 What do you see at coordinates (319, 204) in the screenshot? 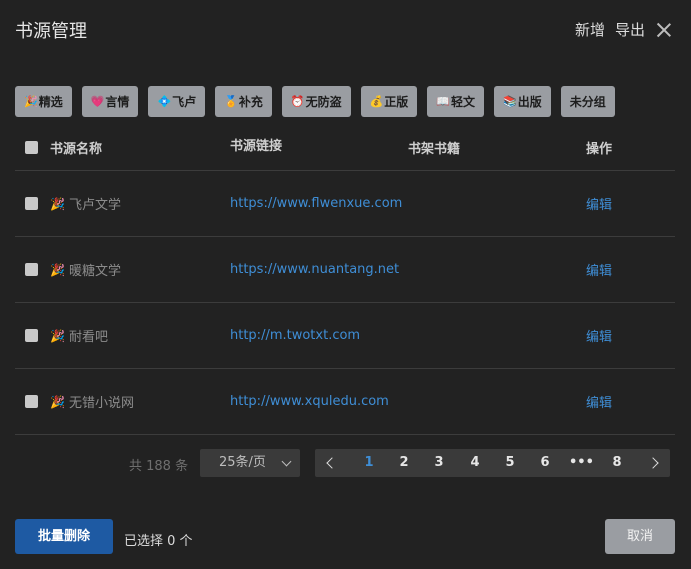
I see `source-url: https://www.flwenxue.com` at bounding box center [319, 204].